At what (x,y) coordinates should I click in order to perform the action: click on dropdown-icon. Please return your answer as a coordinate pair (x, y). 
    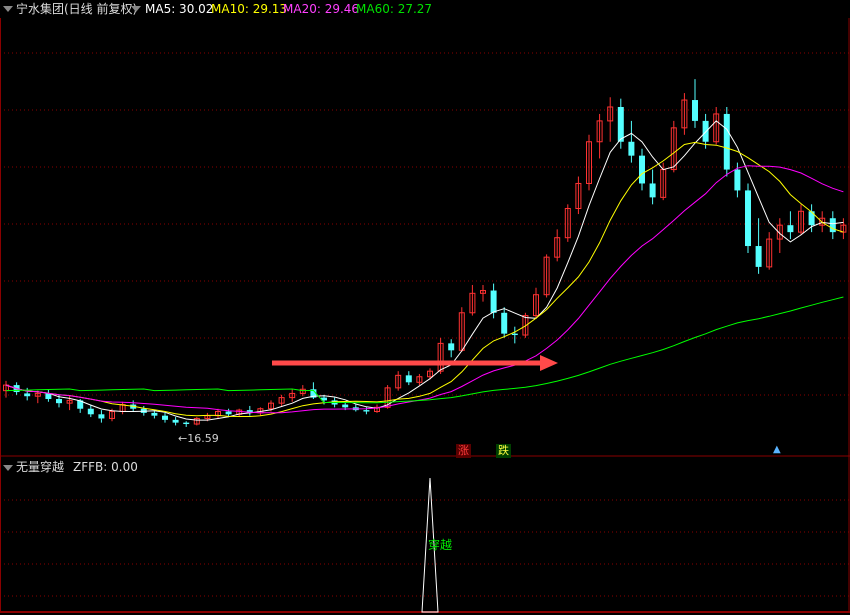
    Looking at the image, I should click on (8, 9).